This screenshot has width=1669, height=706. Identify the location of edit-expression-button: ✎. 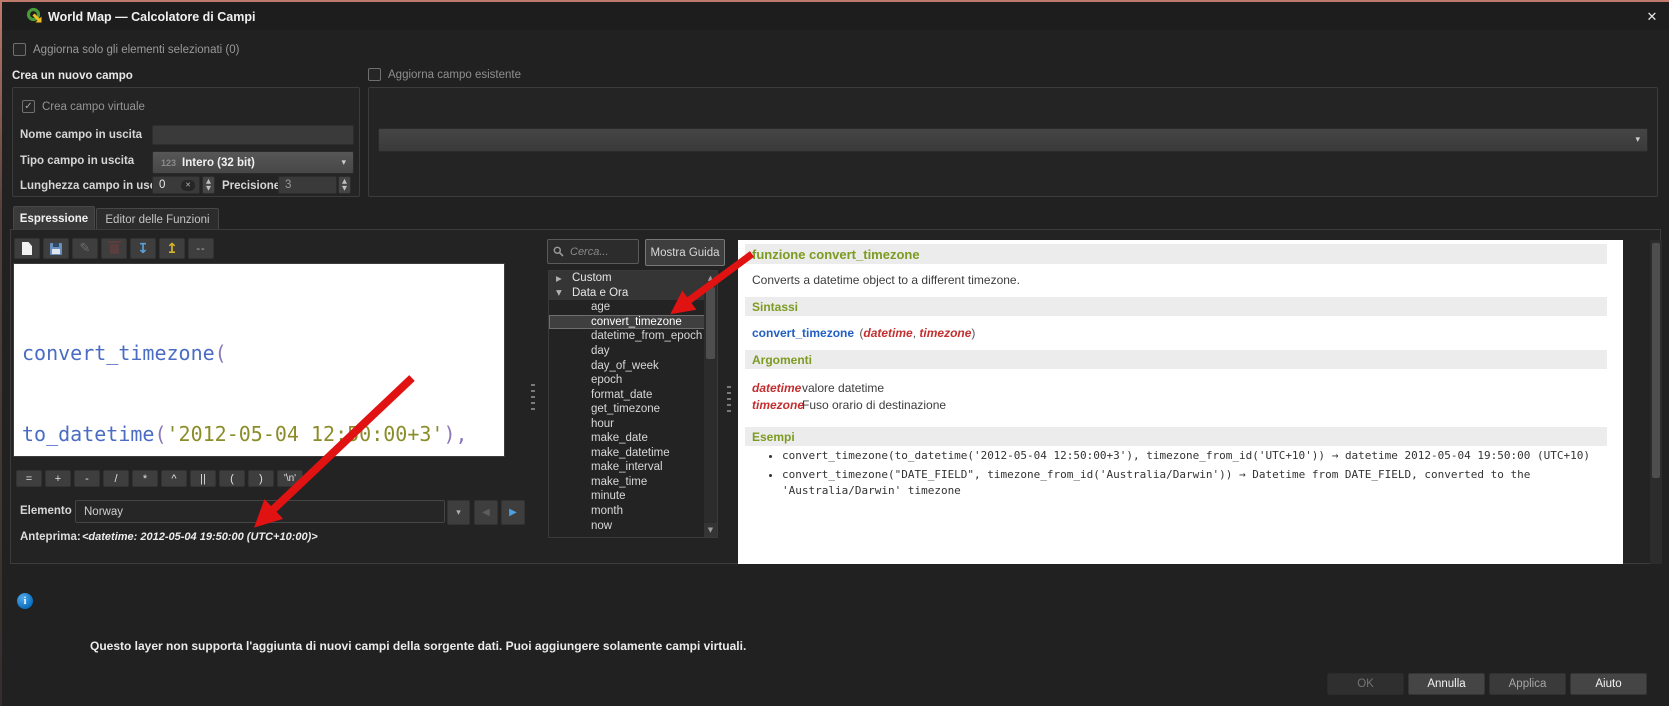
(85, 248).